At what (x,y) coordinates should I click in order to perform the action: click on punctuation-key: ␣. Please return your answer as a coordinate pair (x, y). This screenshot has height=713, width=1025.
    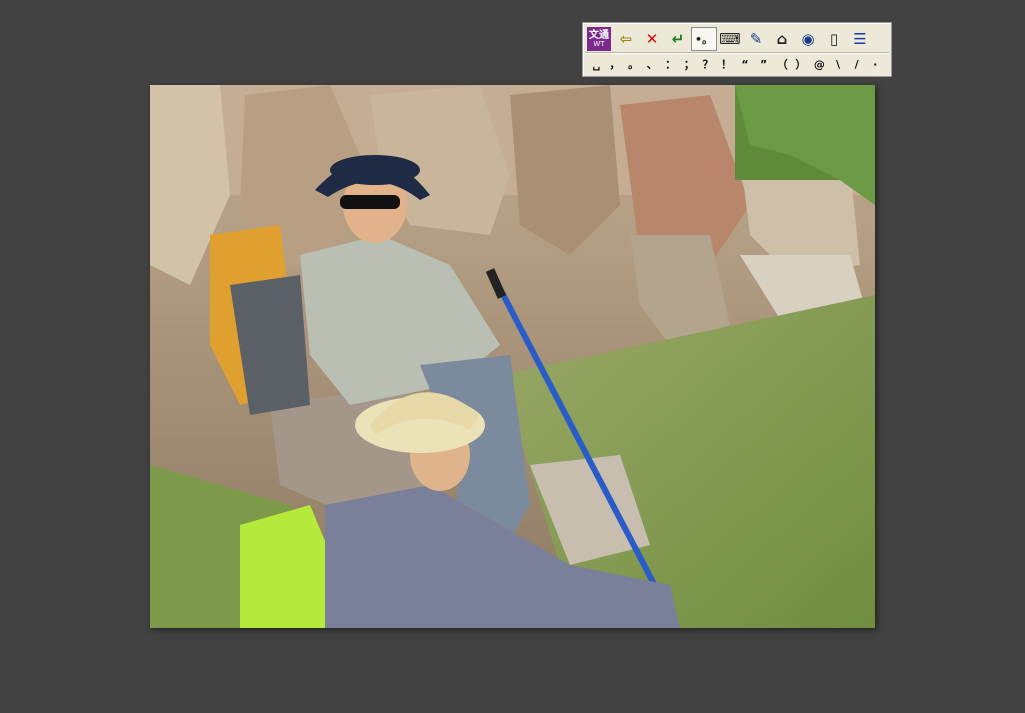
    Looking at the image, I should click on (596, 64).